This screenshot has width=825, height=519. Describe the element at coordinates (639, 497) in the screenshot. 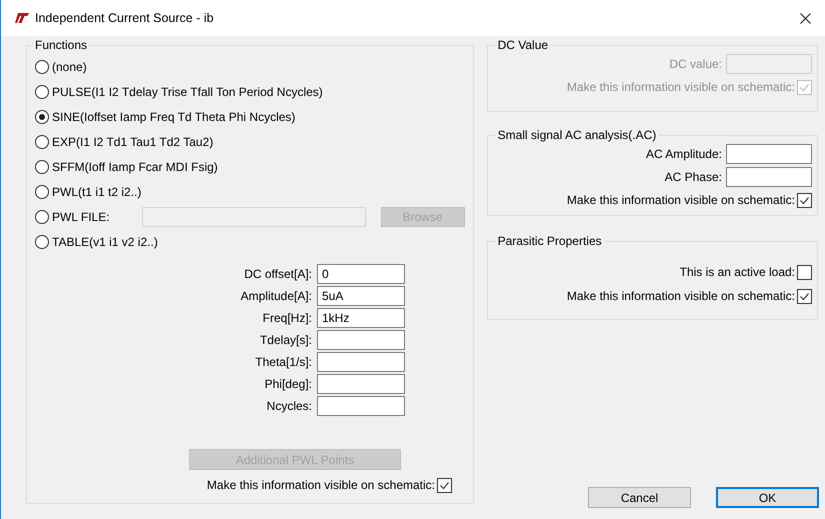

I see `dialog-button: Cancel` at that location.